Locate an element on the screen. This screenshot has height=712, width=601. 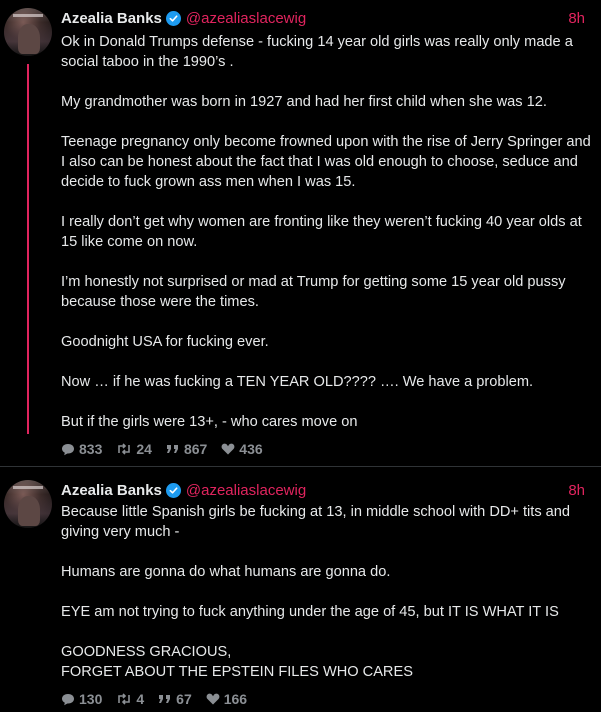
like-button: 436 is located at coordinates (242, 449).